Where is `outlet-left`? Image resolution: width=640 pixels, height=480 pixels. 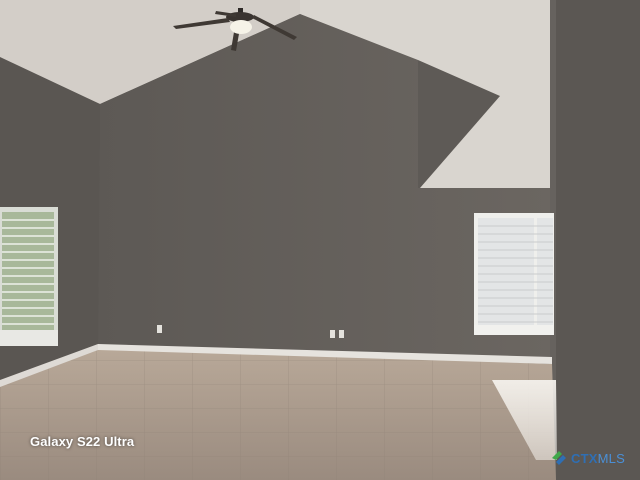 outlet-left is located at coordinates (159, 329).